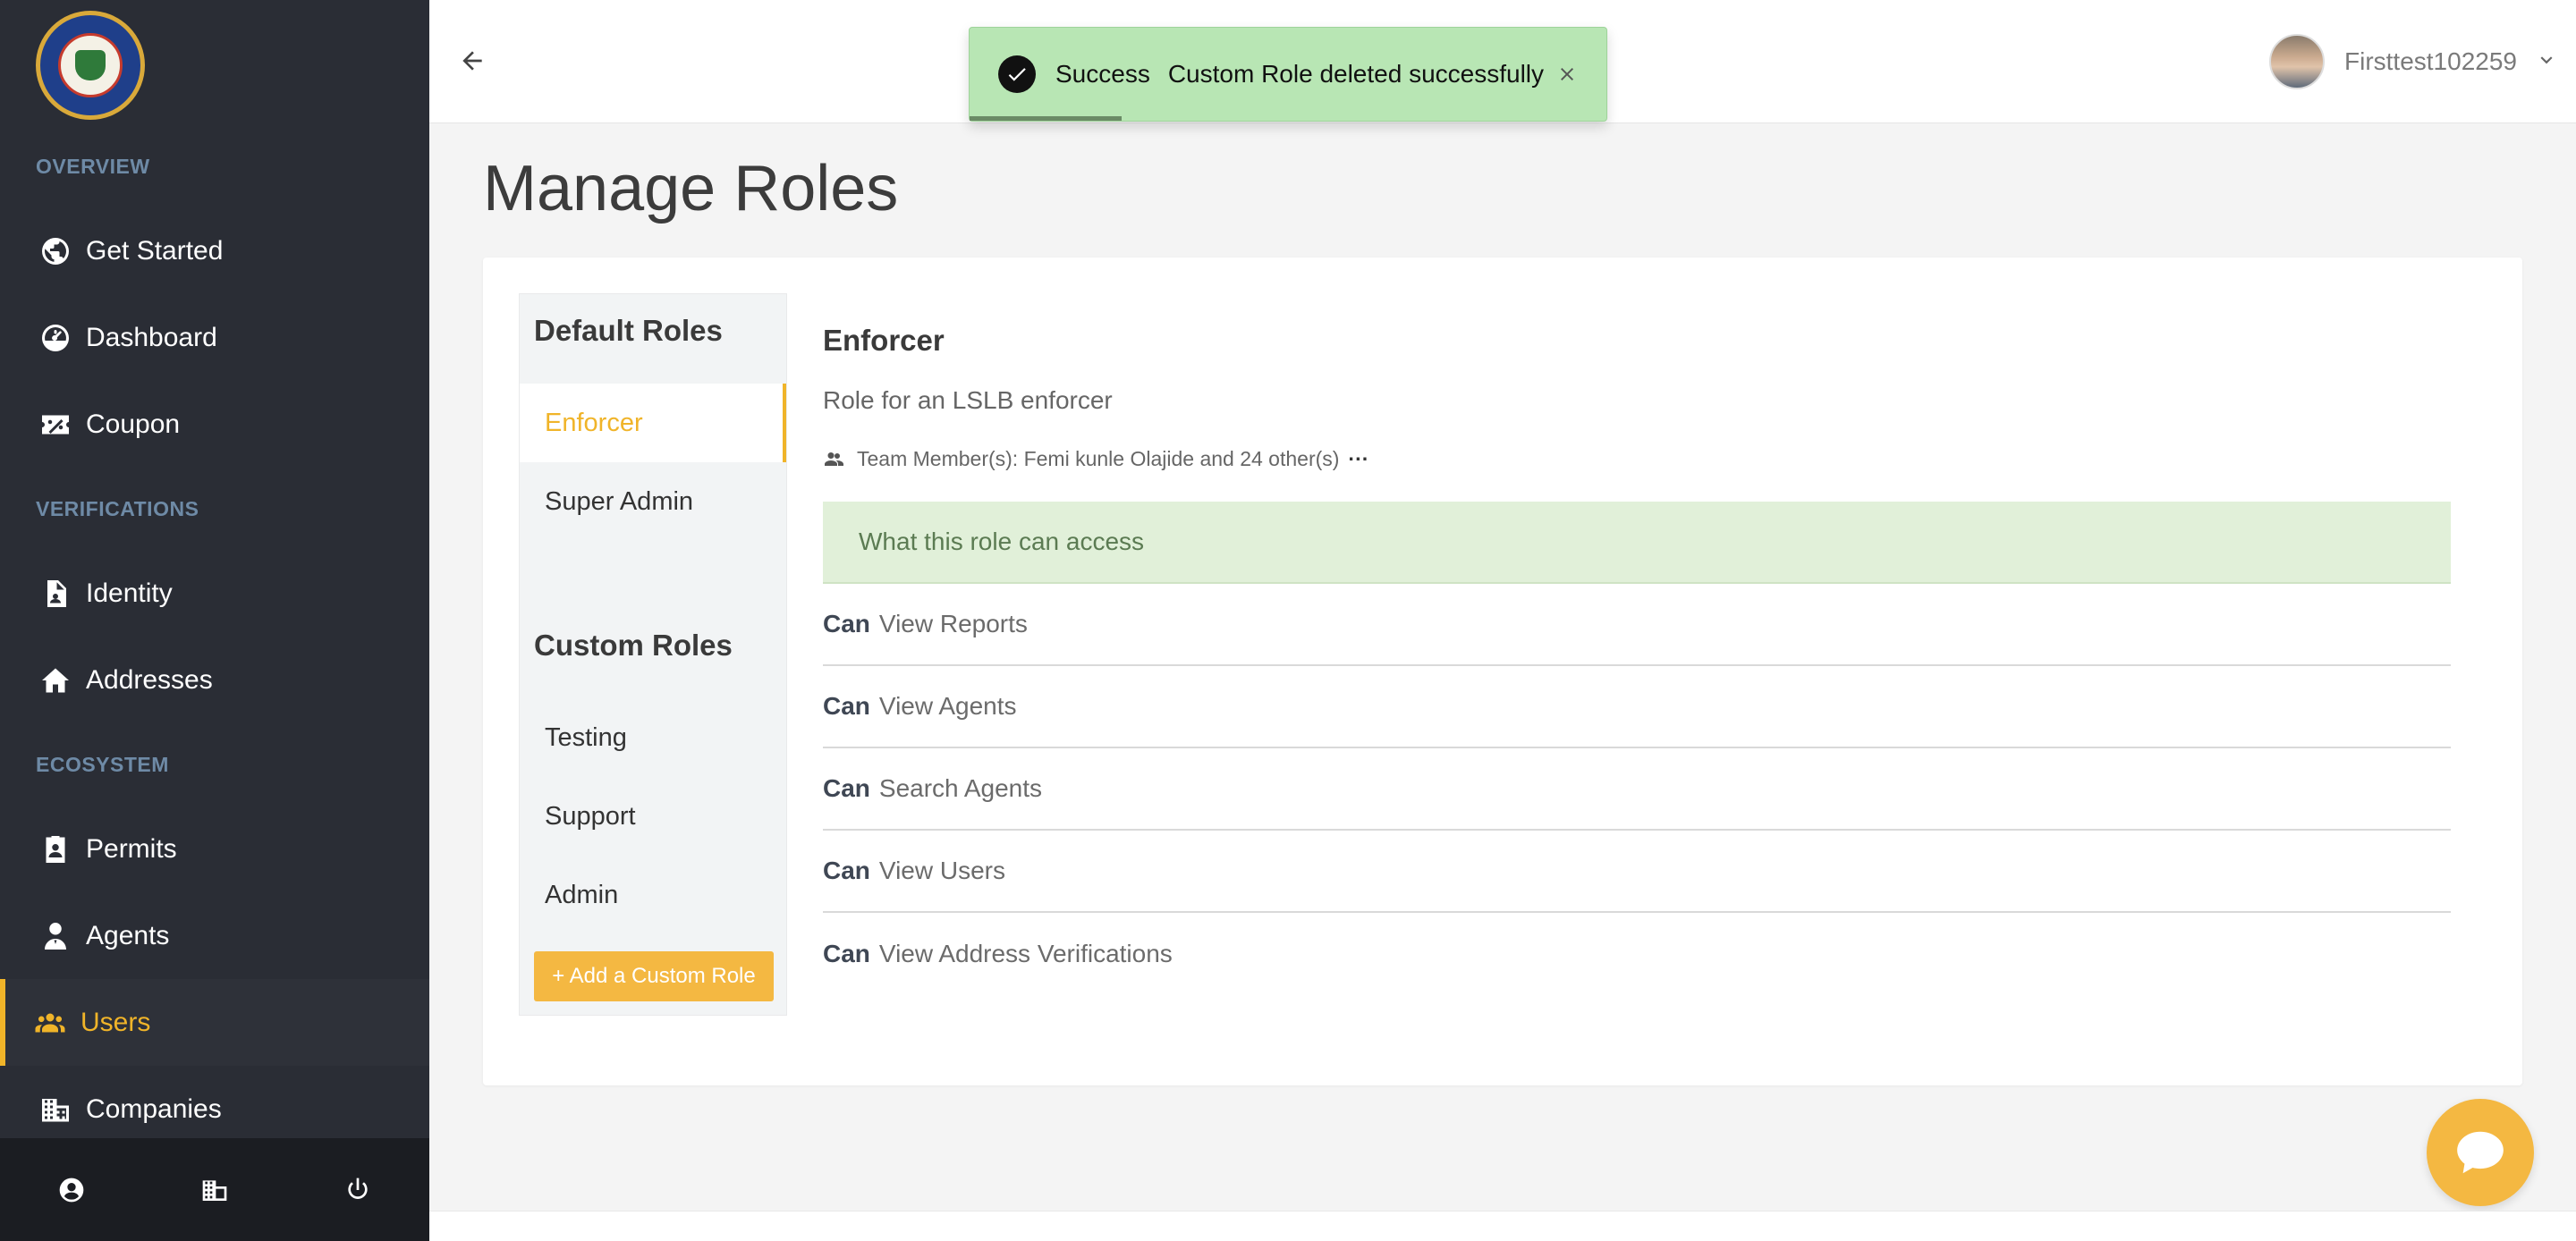 The height and width of the screenshot is (1241, 2576). Describe the element at coordinates (653, 737) in the screenshot. I see `role-item-testing: Testing` at that location.